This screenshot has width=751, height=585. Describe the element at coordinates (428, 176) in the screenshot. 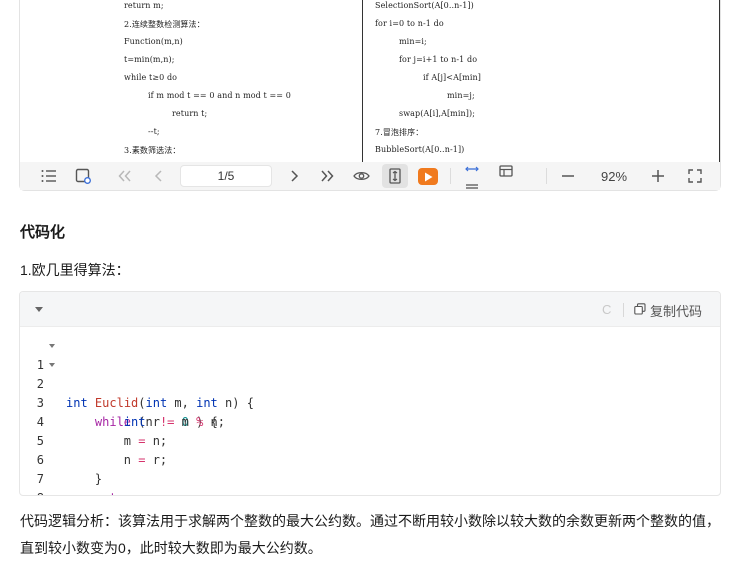

I see `play-icon` at that location.